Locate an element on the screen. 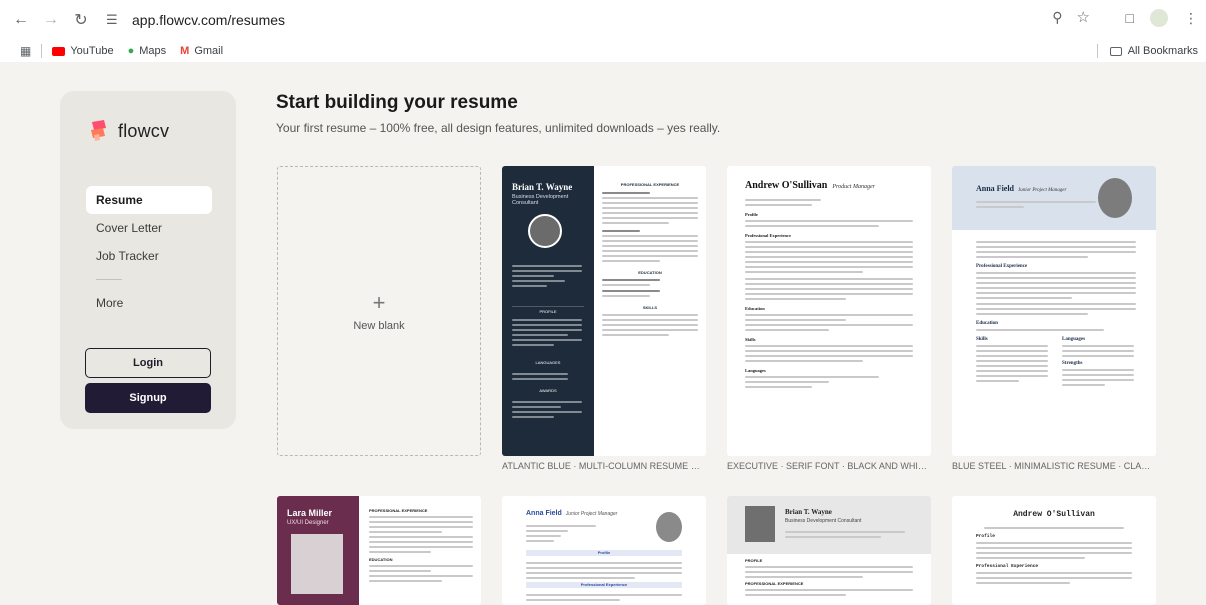 The height and width of the screenshot is (605, 1206). resume-body: PROFILE PROFESSIONAL EXPERIENCE is located at coordinates (829, 578).